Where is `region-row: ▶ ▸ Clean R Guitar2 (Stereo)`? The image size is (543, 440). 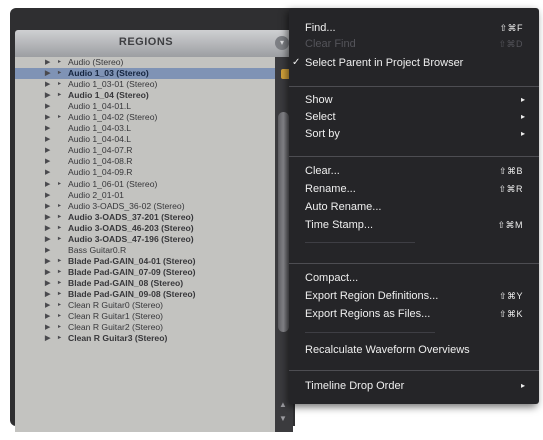 region-row: ▶ ▸ Clean R Guitar2 (Stereo) is located at coordinates (145, 327).